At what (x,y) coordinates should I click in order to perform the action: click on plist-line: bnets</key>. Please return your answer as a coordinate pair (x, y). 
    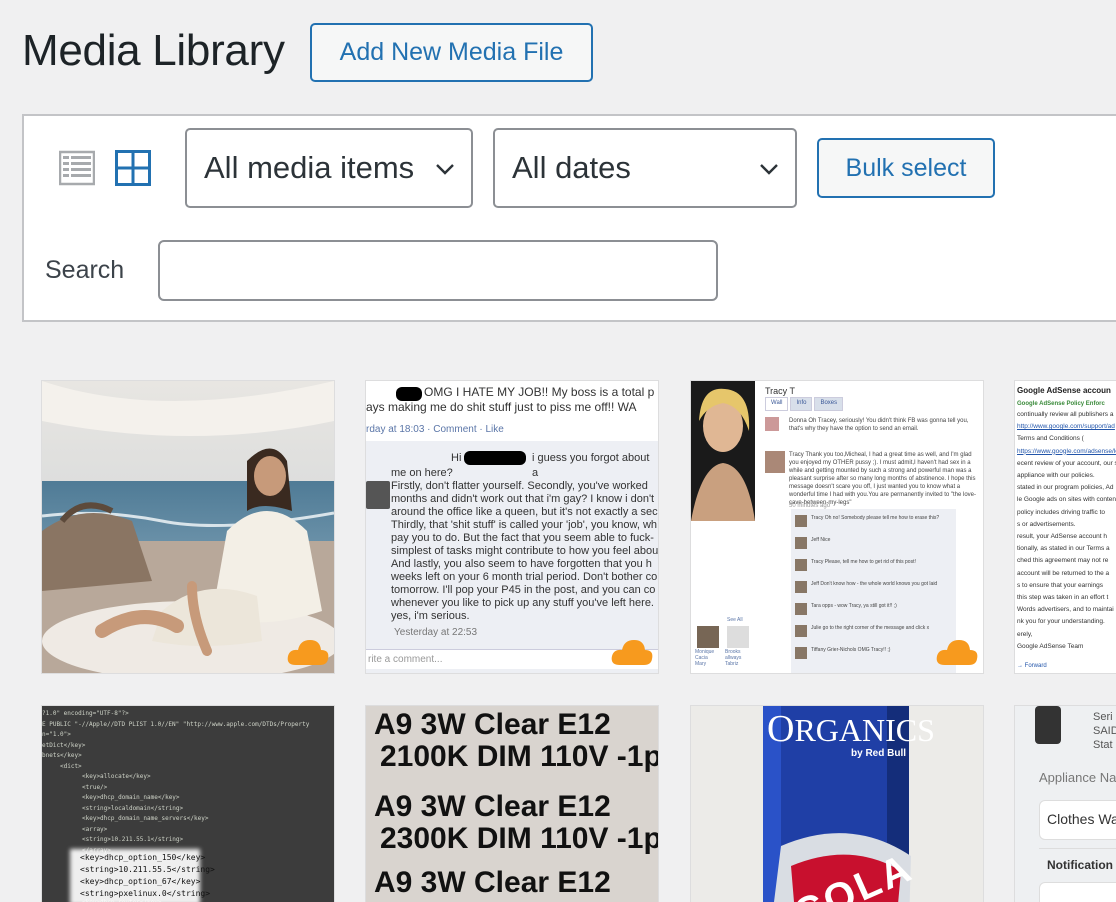
    Looking at the image, I should click on (62, 755).